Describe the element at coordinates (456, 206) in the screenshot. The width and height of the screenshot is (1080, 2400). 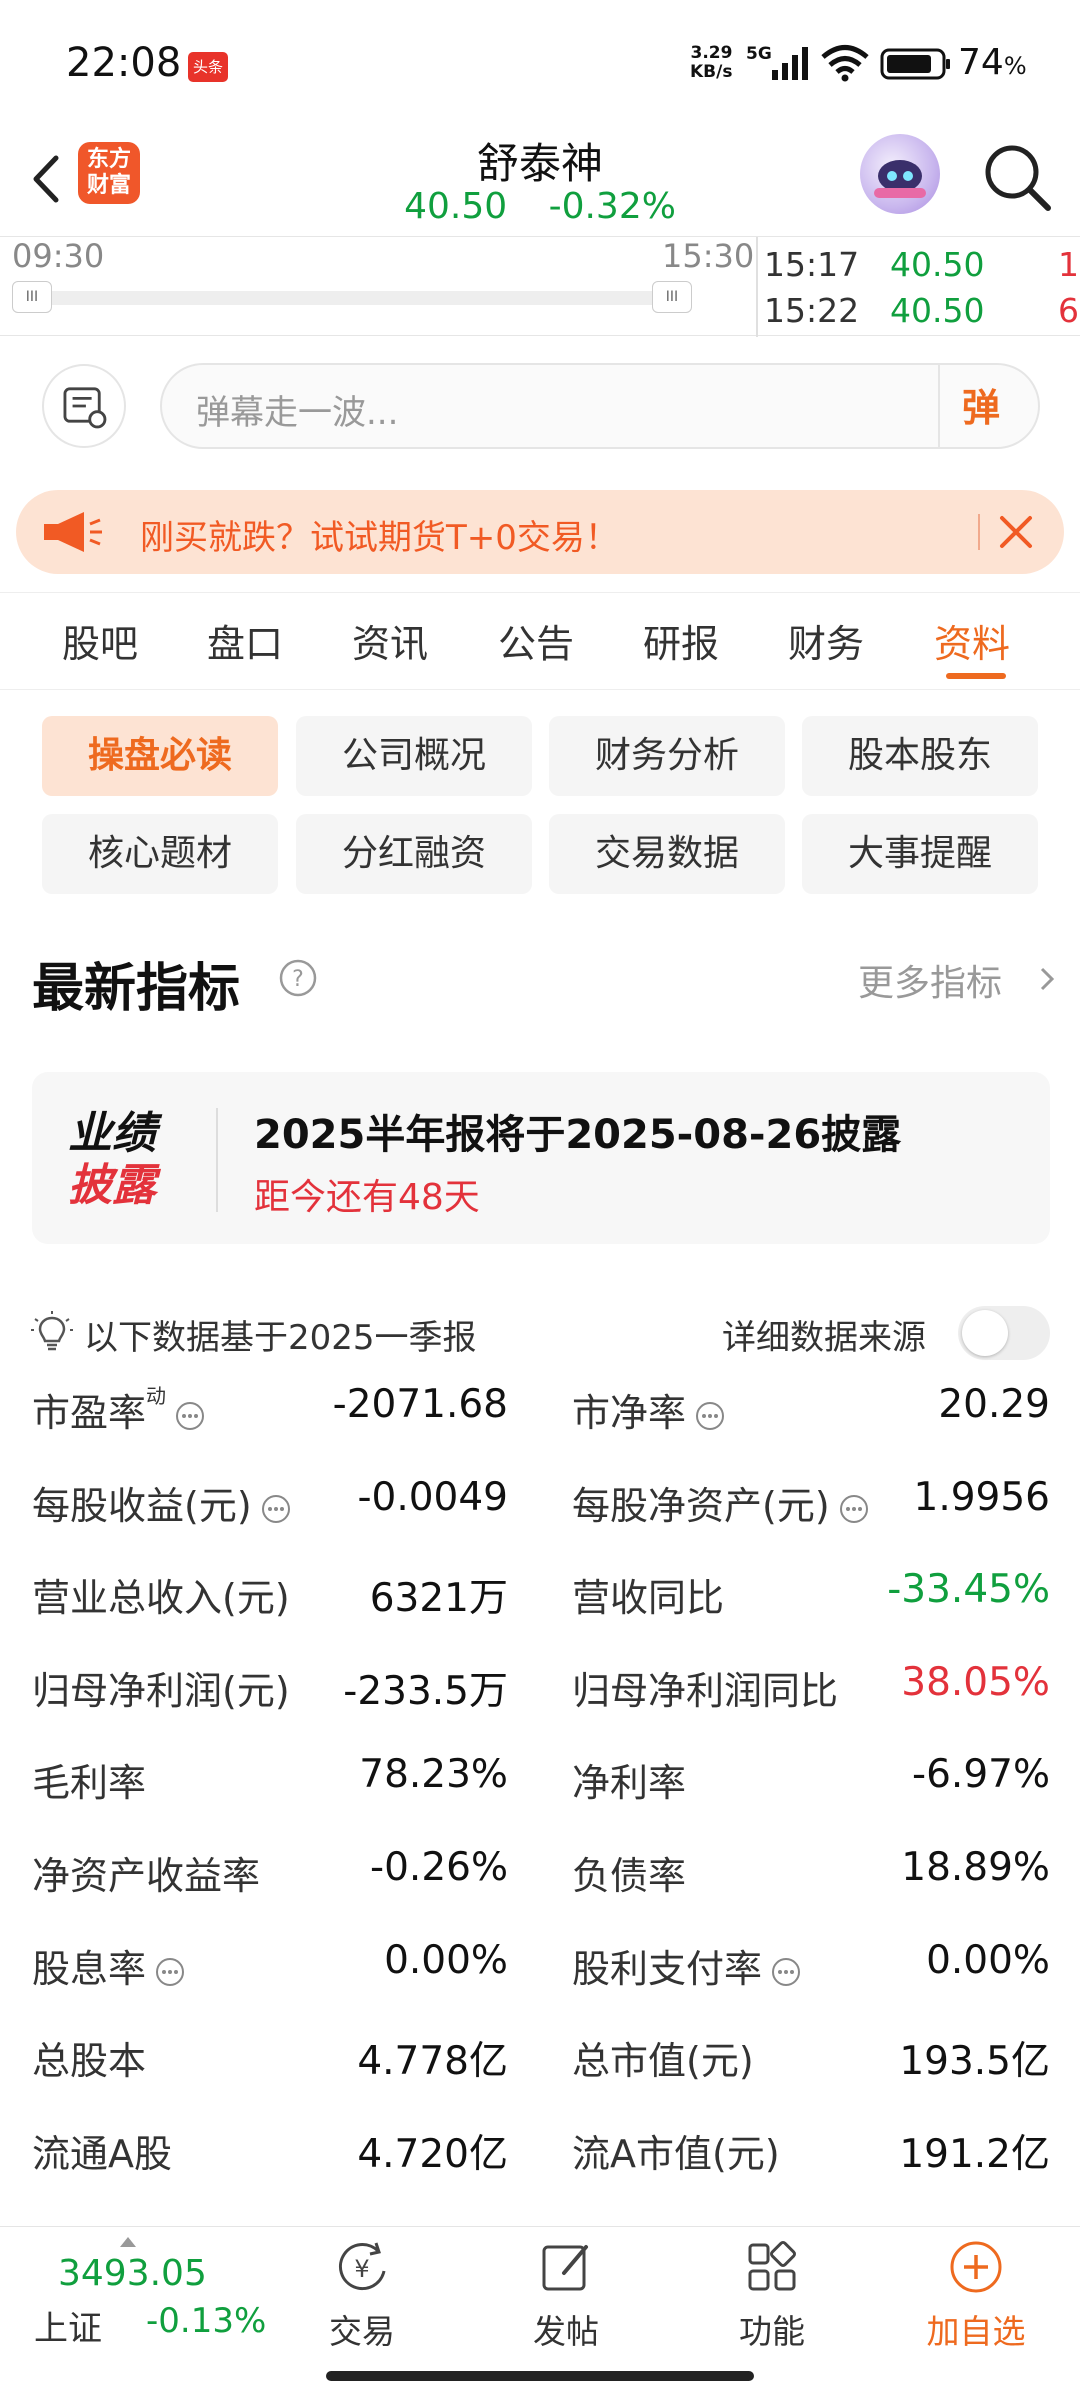
I see `stock-price: 40.50` at that location.